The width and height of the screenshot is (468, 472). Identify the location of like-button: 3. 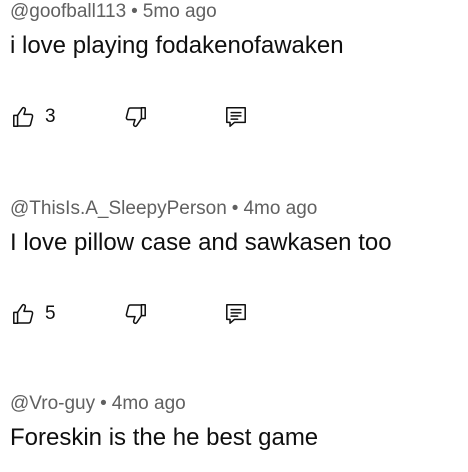
(33, 117).